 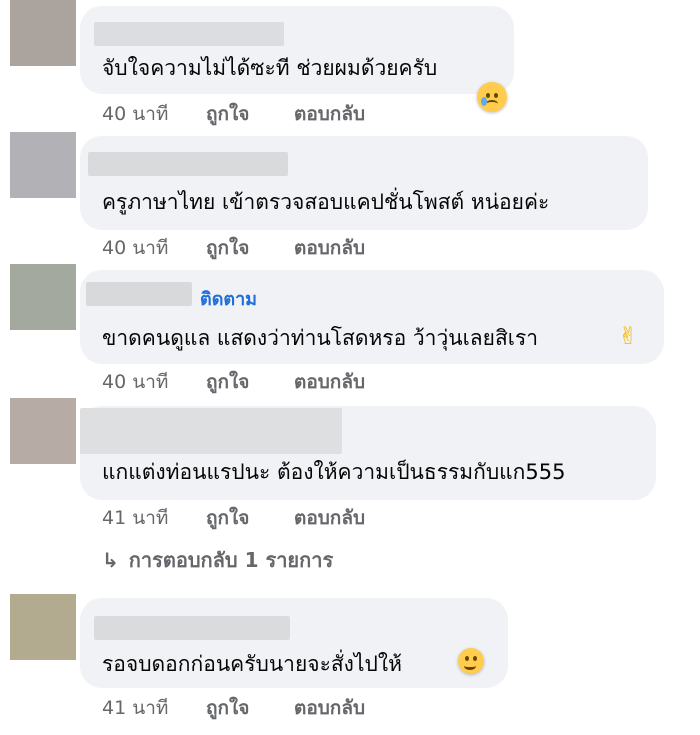 I want to click on comment-text: จับใจความไม่ได้ซะที ช่วยผมด้วยครับ, so click(x=270, y=68).